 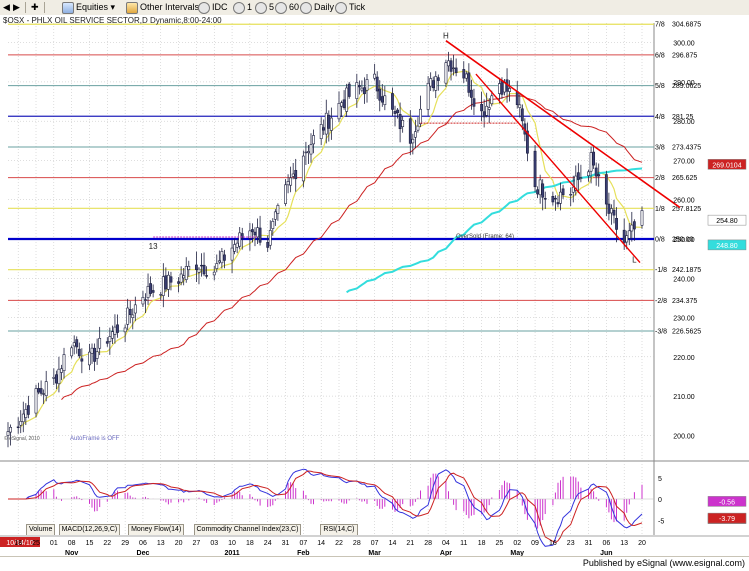 I want to click on interval-60-button: 60, so click(x=287, y=7).